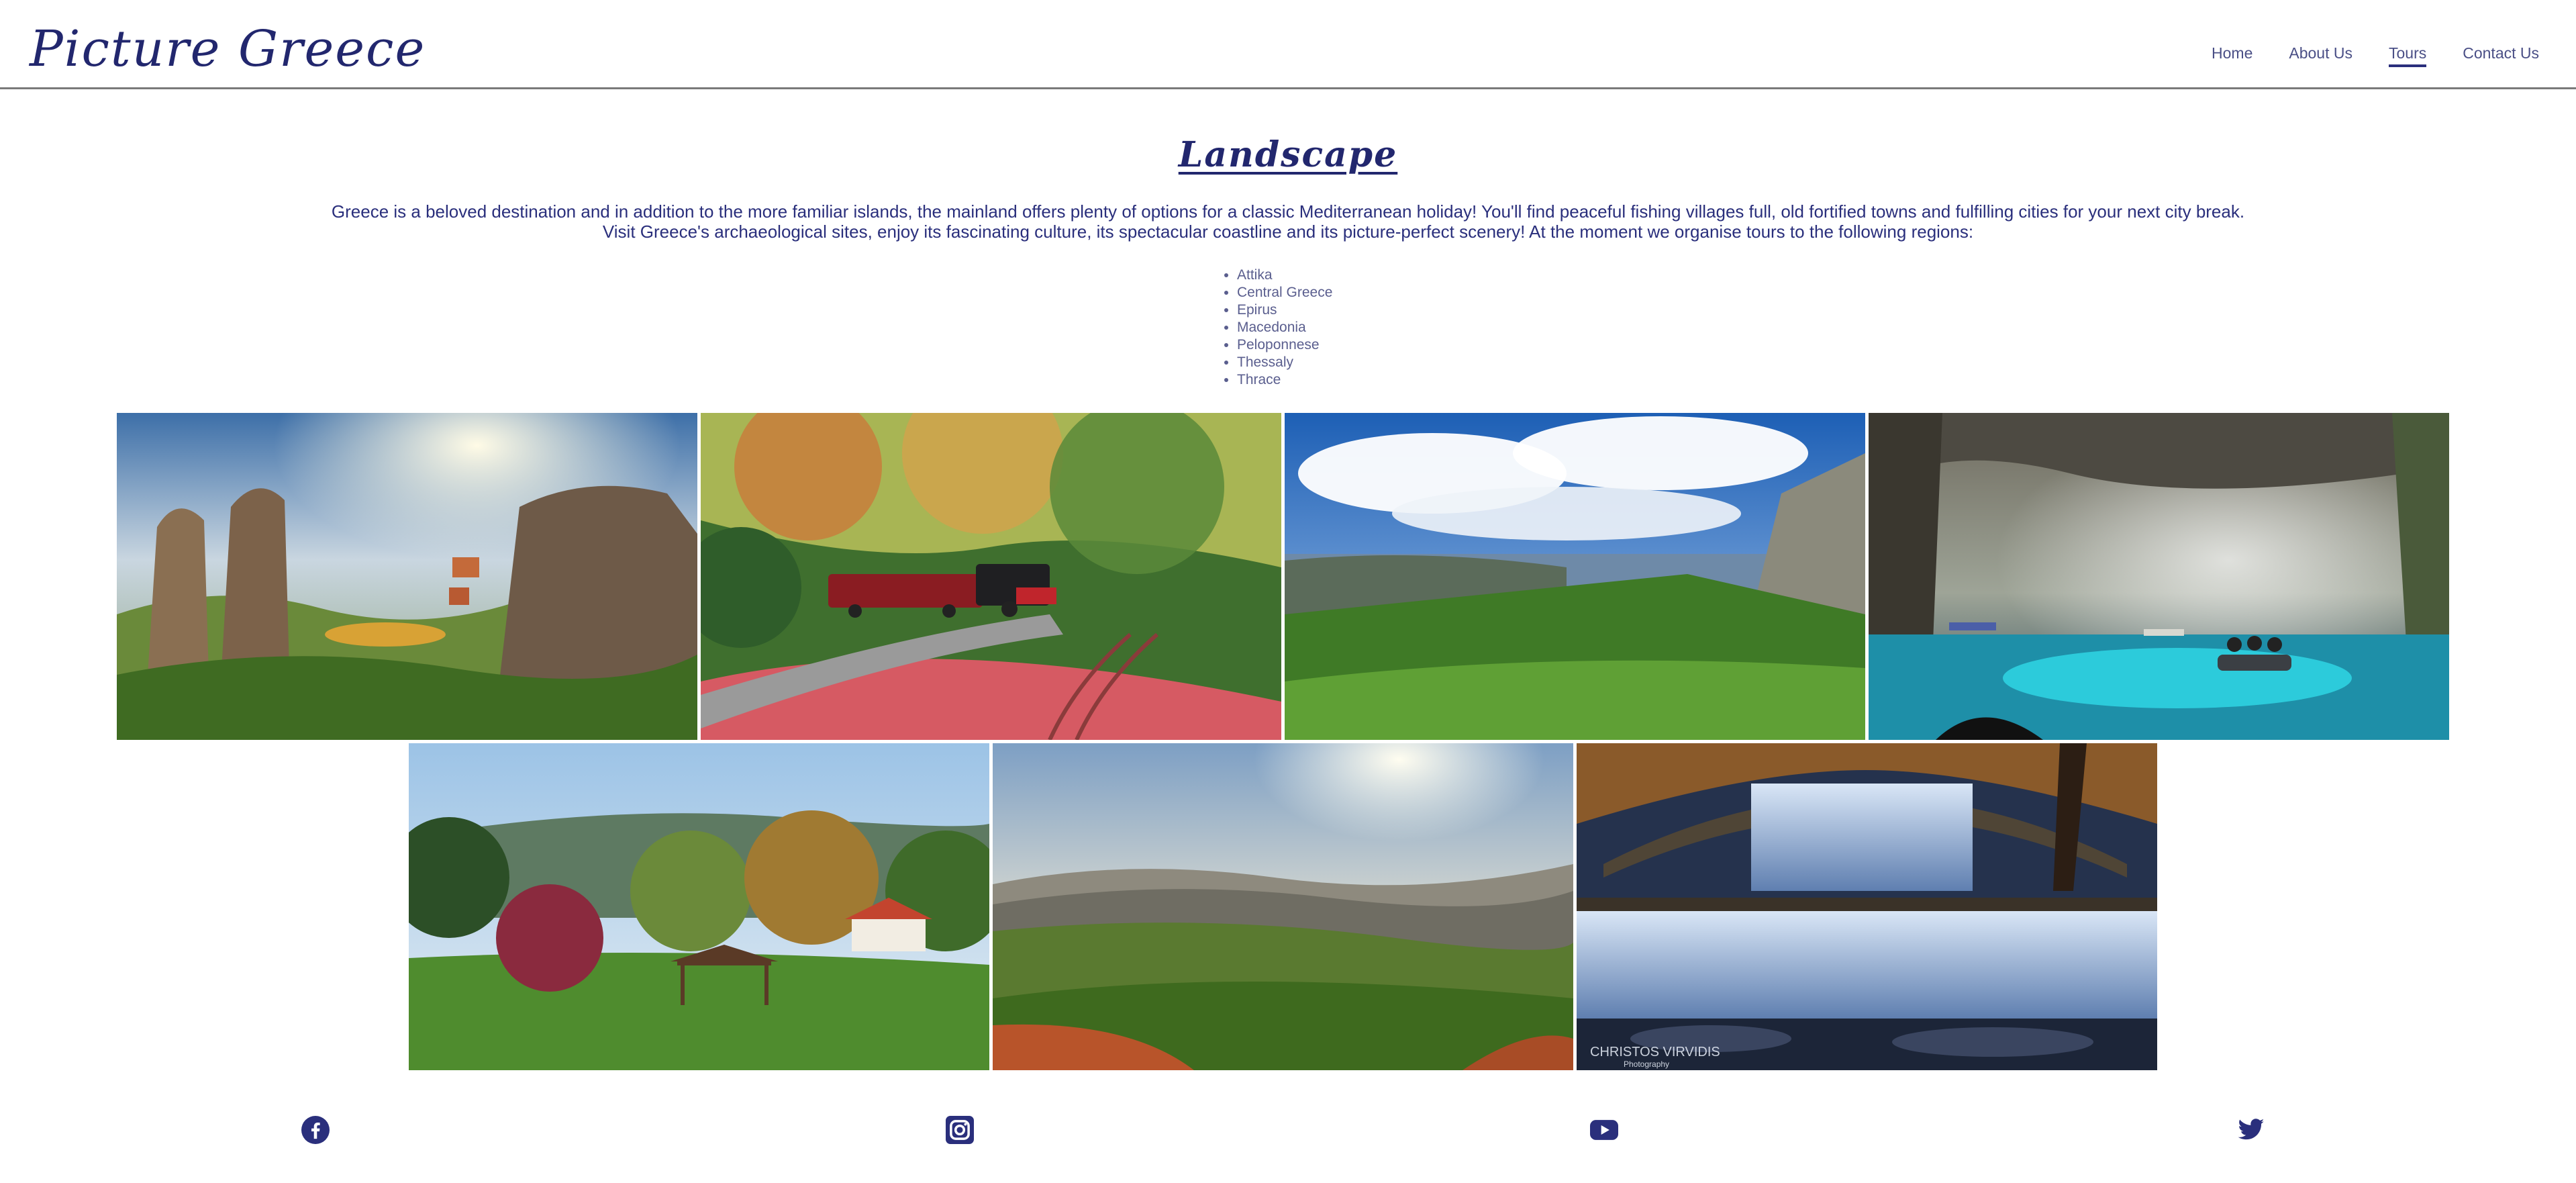  Describe the element at coordinates (2375, 55) in the screenshot. I see `main-nav: Home About Us Tours Contact Us` at that location.